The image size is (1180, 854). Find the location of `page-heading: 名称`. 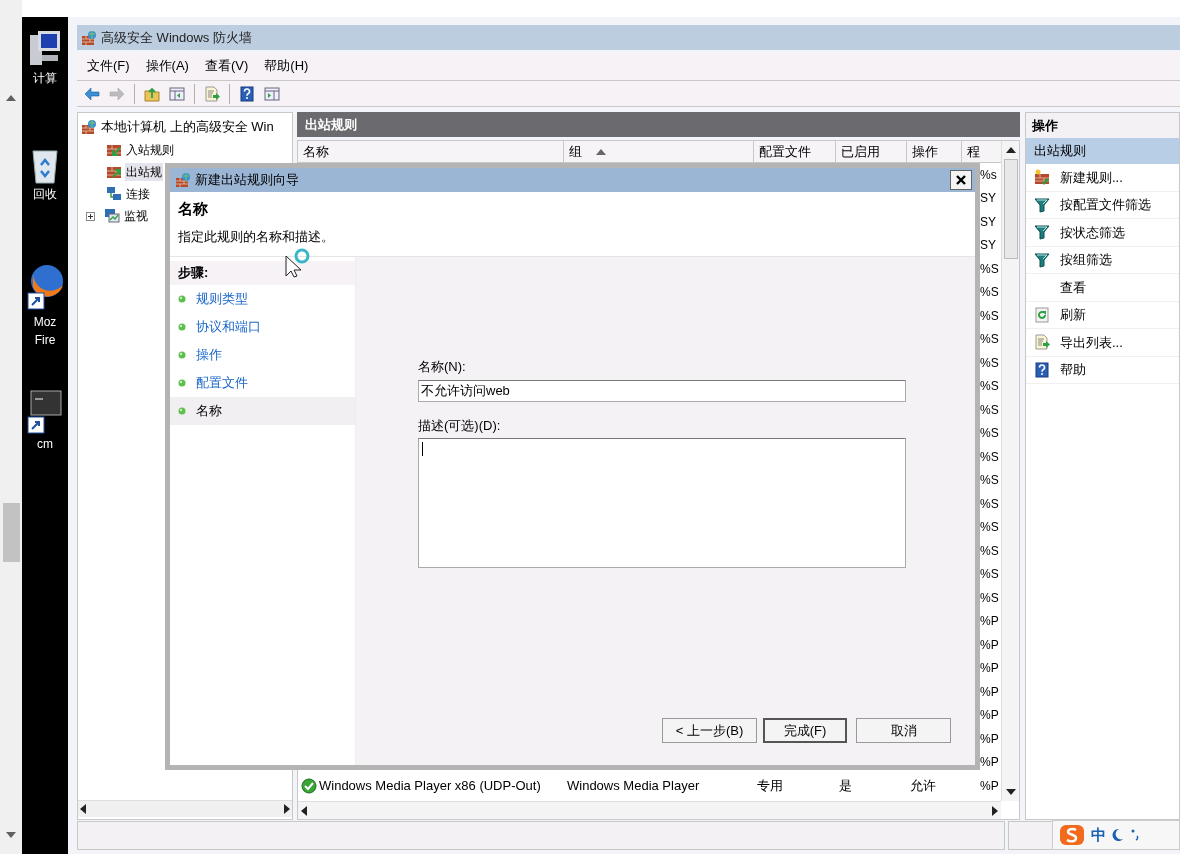

page-heading: 名称 is located at coordinates (193, 209).